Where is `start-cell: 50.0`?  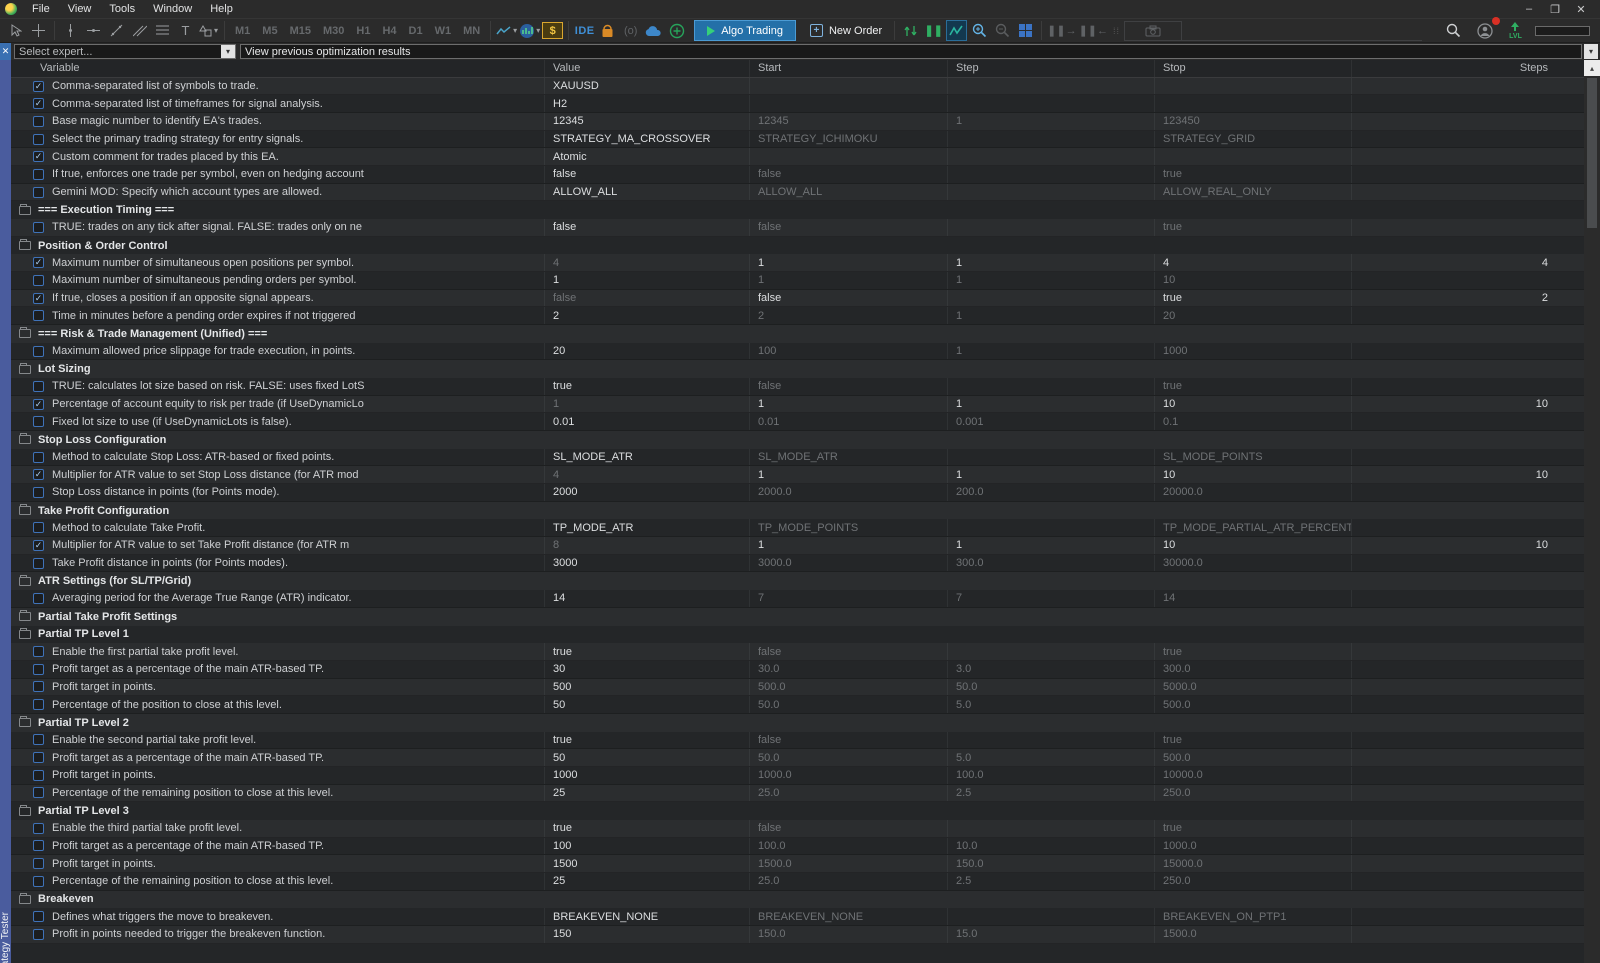
start-cell: 50.0 is located at coordinates (849, 757).